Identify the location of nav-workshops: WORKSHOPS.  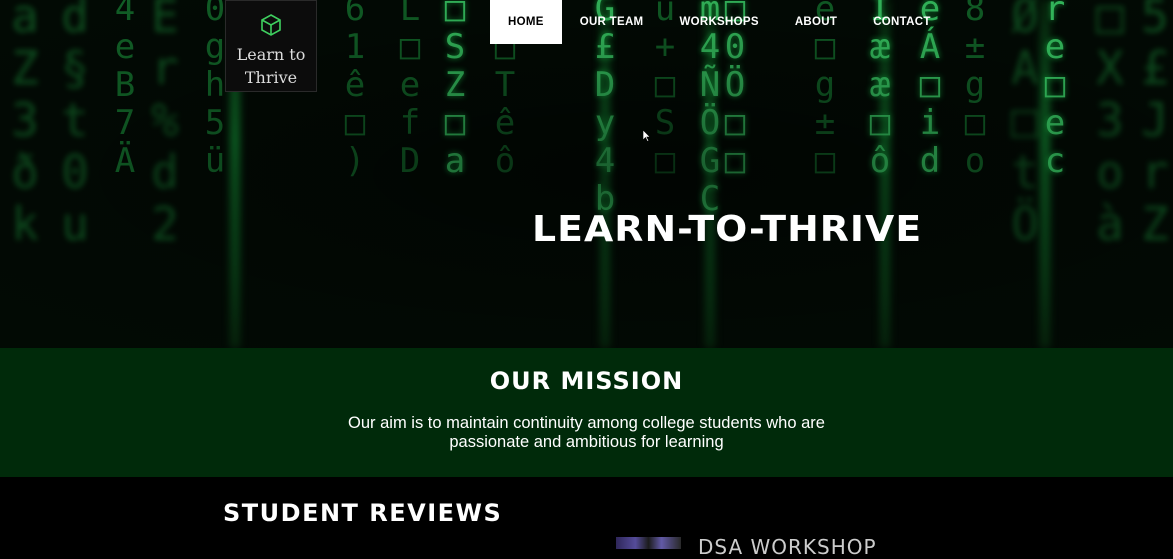
(718, 22).